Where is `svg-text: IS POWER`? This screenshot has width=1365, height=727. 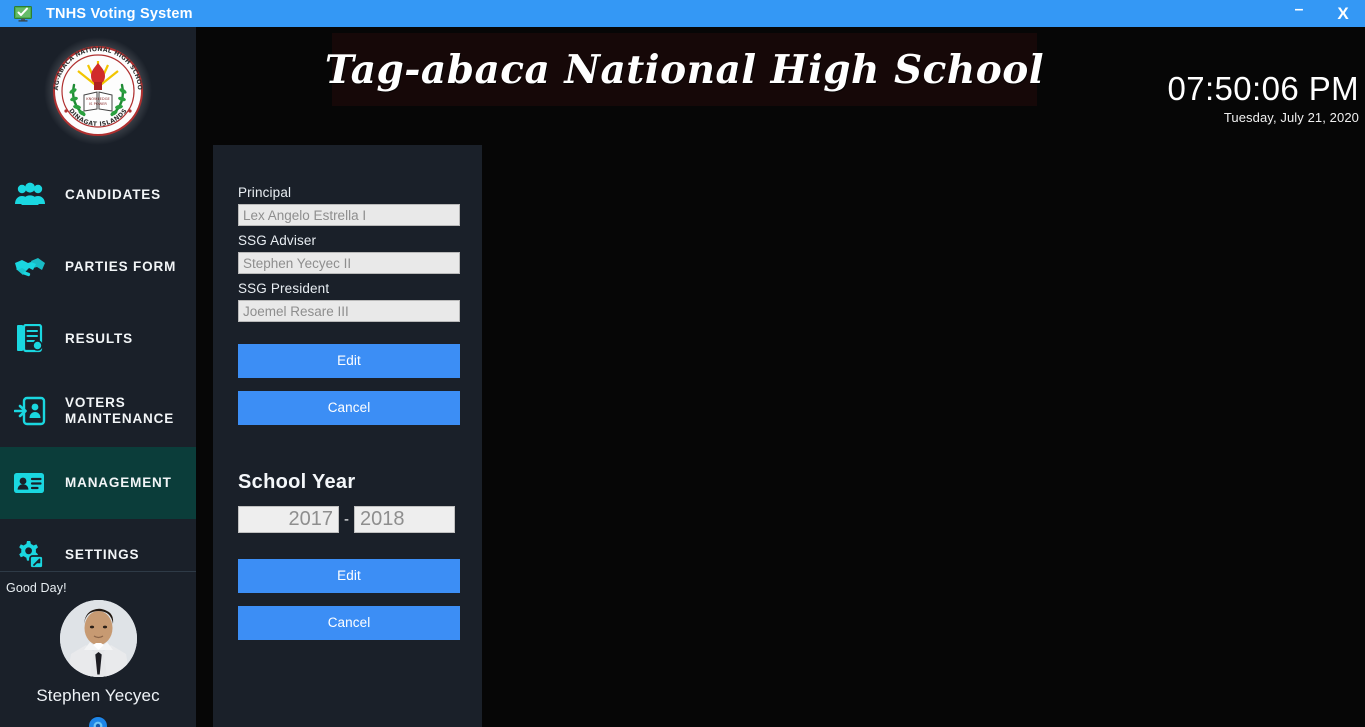 svg-text: IS POWER is located at coordinates (98, 104).